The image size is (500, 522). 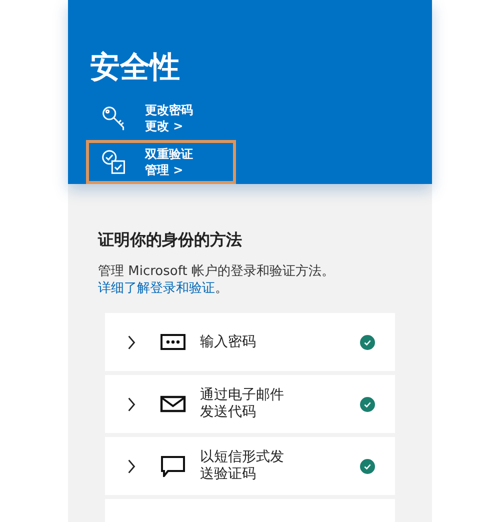 I want to click on method-card: 以短信形式发送验证码, so click(x=250, y=466).